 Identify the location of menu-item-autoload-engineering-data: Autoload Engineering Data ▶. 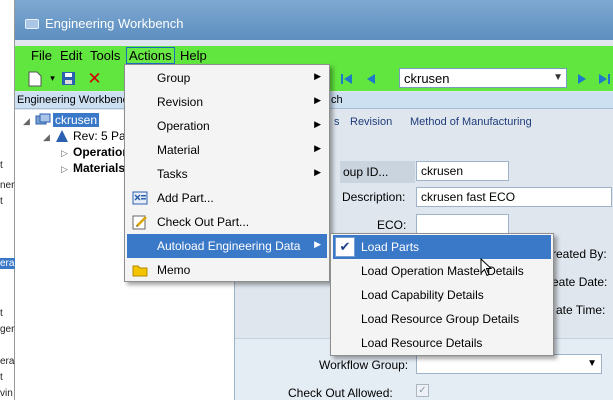
(227, 246).